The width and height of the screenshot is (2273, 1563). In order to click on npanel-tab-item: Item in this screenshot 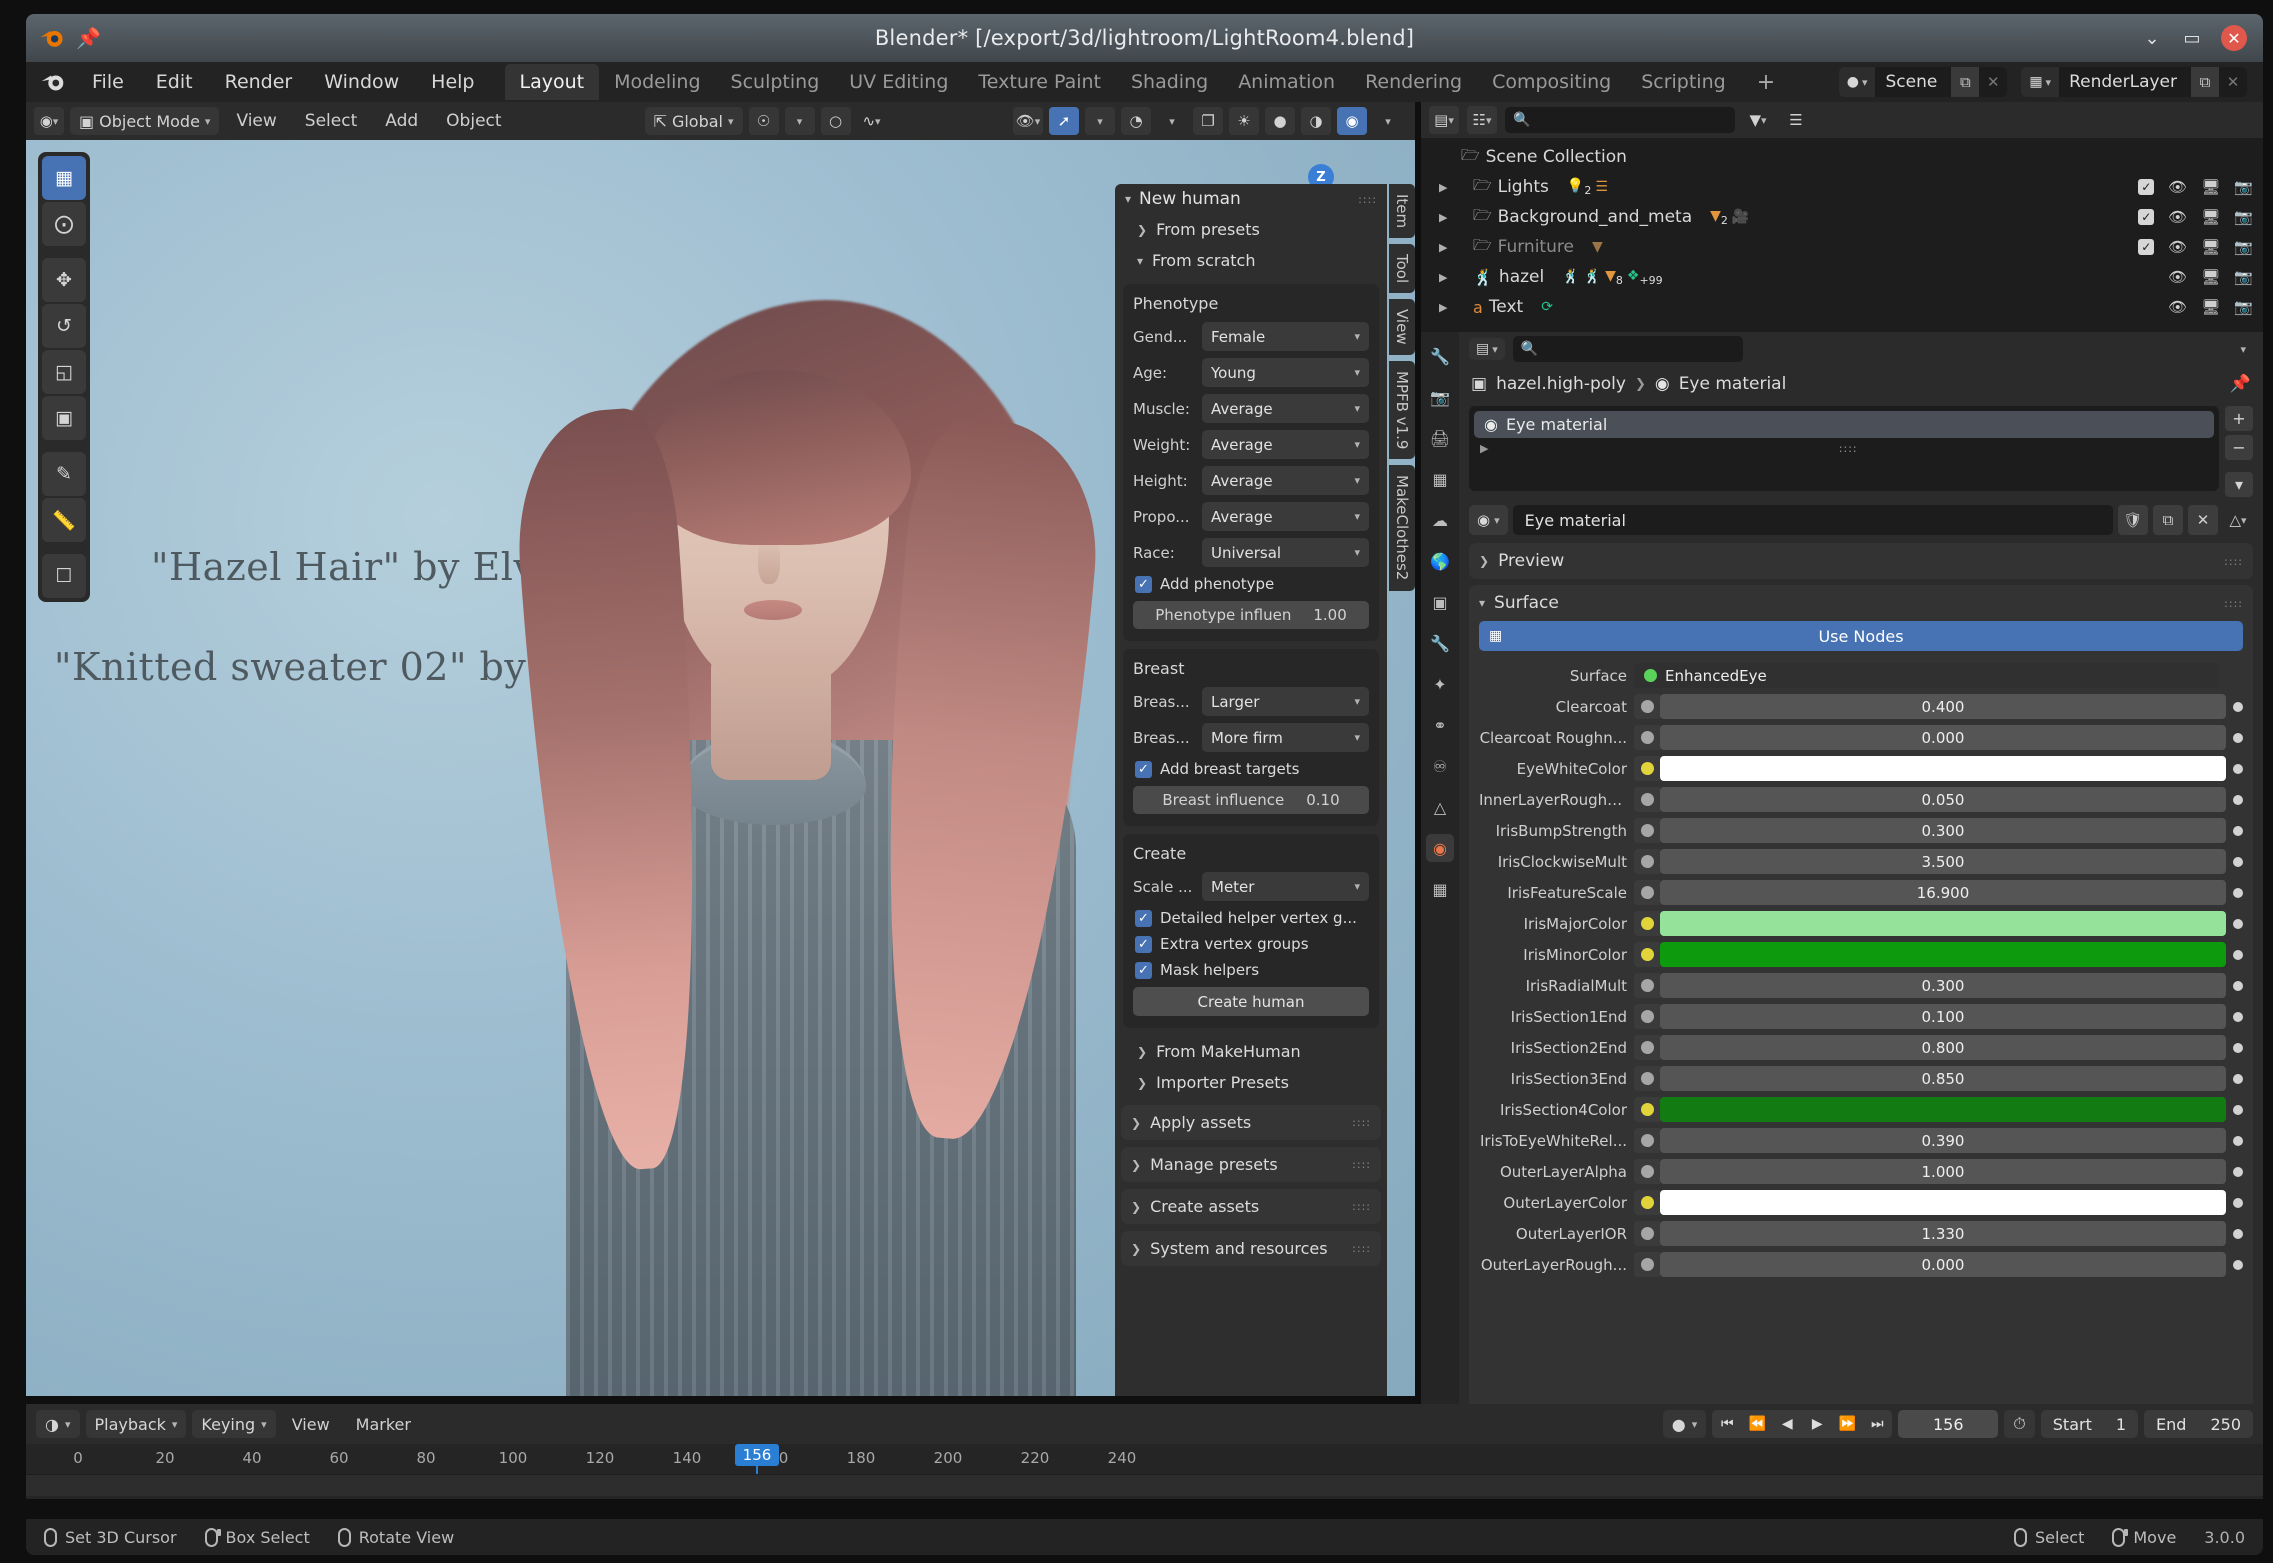, I will do `click(1402, 211)`.